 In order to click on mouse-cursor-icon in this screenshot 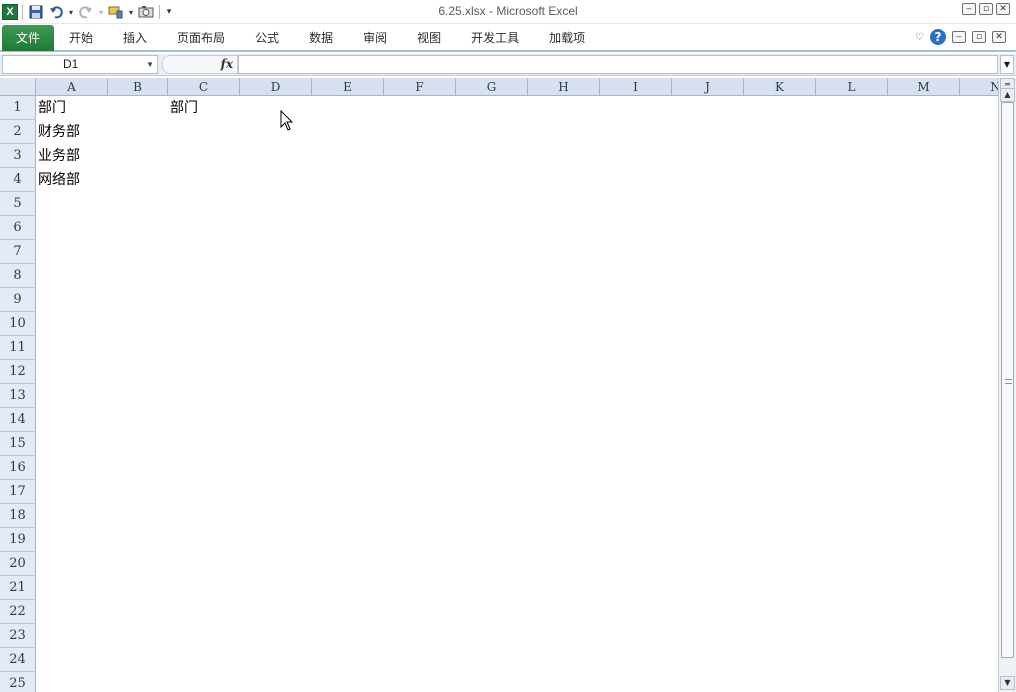, I will do `click(287, 120)`.